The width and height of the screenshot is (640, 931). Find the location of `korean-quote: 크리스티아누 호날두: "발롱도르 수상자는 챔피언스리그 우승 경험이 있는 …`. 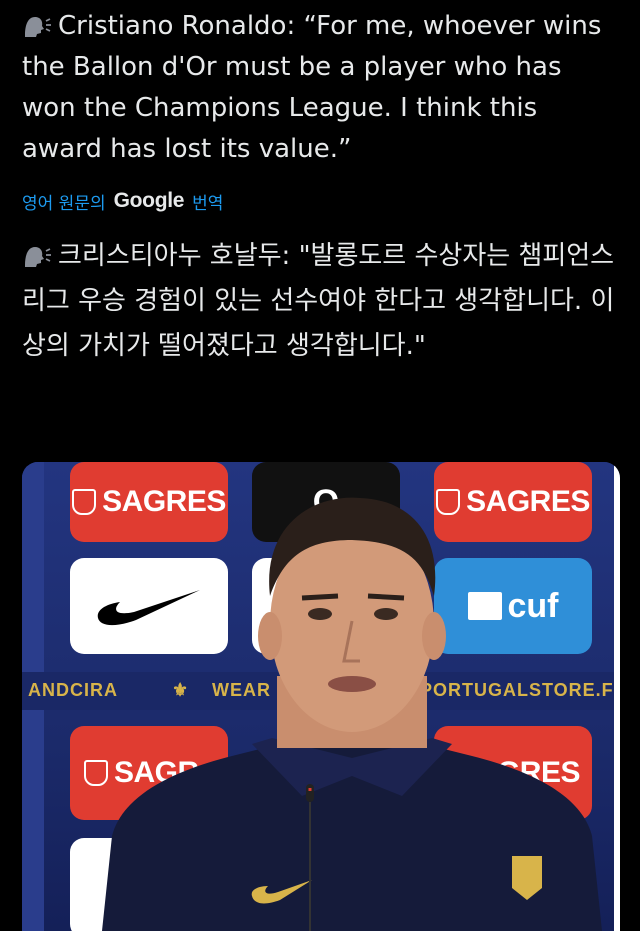

korean-quote: 크리스티아누 호날두: "발롱도르 수상자는 챔피언스리그 우승 경험이 있는 … is located at coordinates (318, 301).